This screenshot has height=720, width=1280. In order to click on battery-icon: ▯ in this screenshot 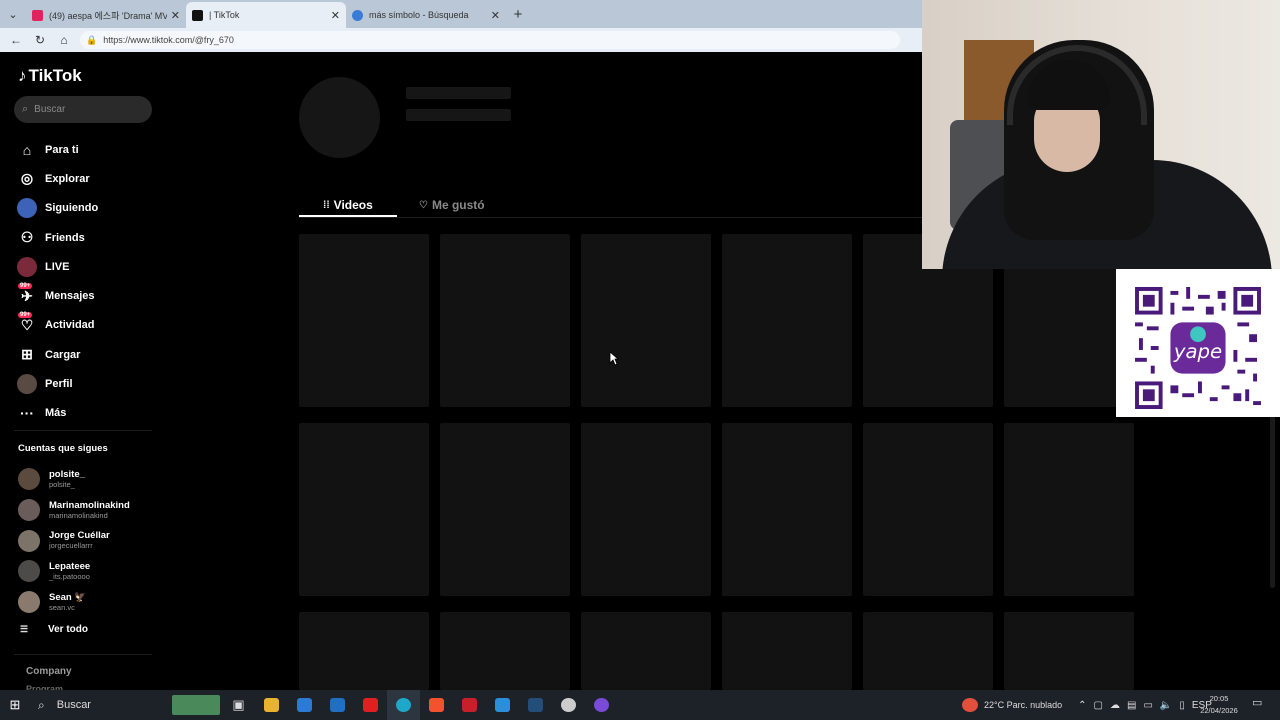, I will do `click(1182, 705)`.